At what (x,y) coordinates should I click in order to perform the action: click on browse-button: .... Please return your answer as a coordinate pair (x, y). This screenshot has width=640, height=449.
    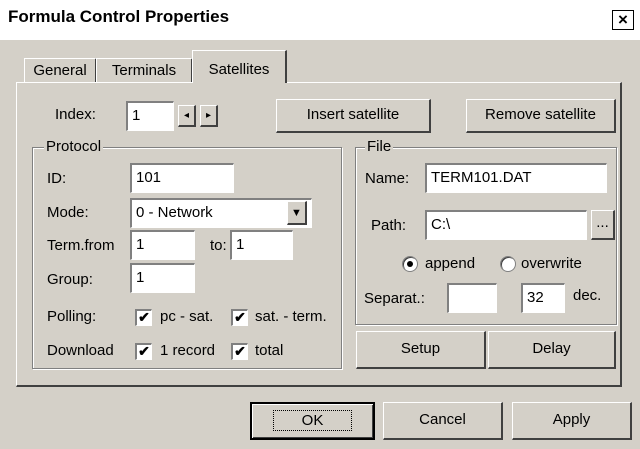
    Looking at the image, I should click on (603, 225).